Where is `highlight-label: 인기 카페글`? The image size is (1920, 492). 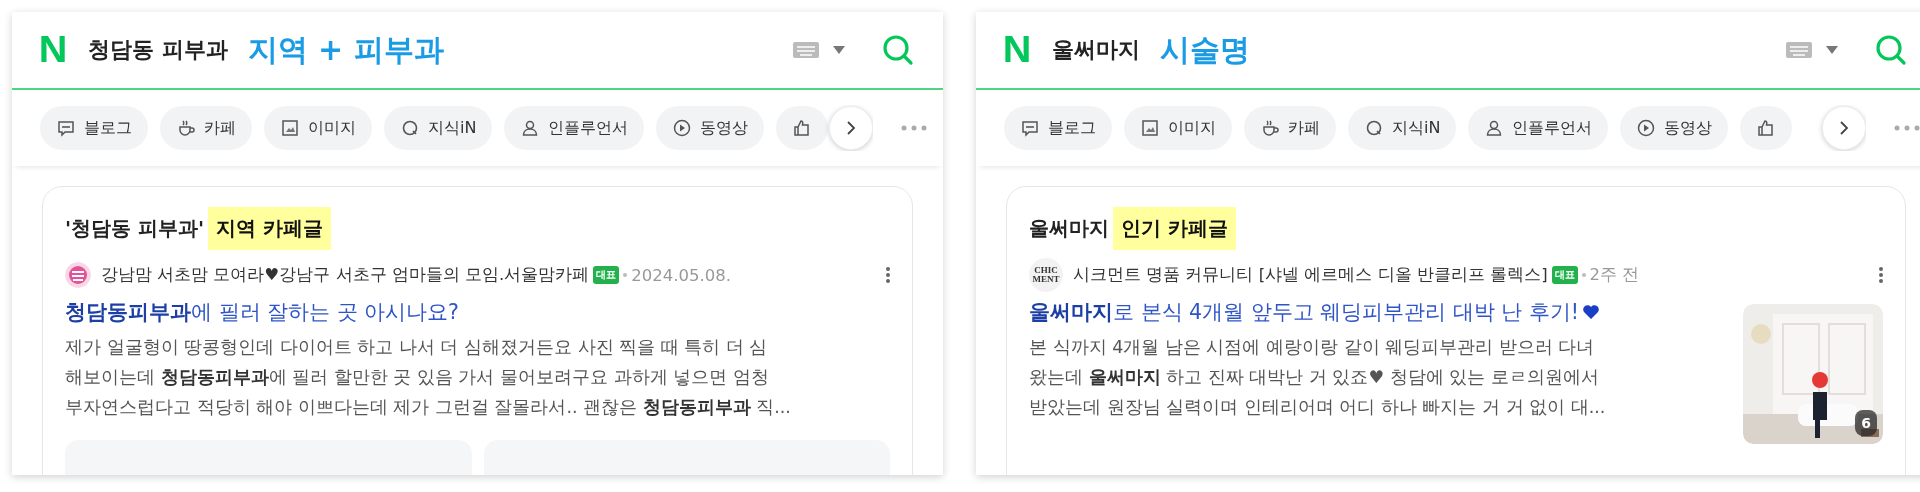 highlight-label: 인기 카페글 is located at coordinates (1174, 228).